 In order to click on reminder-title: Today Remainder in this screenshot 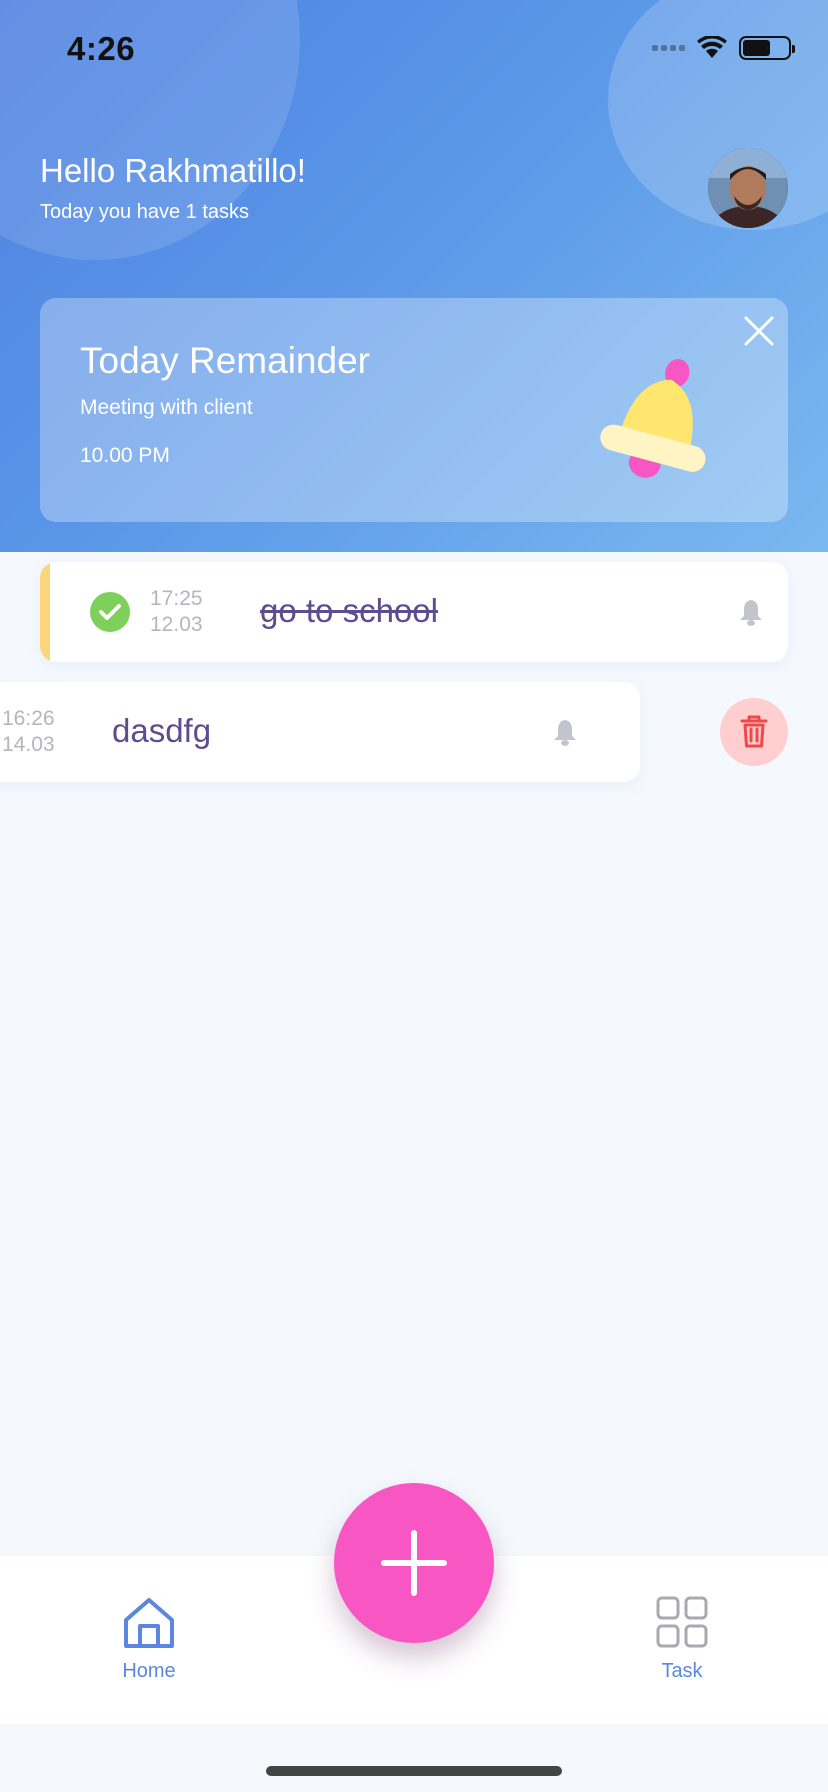, I will do `click(225, 360)`.